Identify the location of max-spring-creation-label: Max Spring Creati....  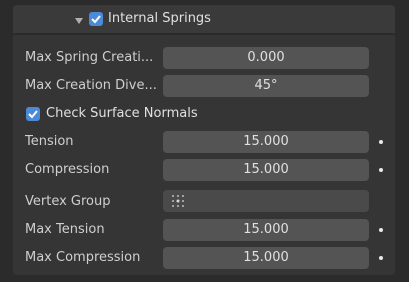
(89, 57).